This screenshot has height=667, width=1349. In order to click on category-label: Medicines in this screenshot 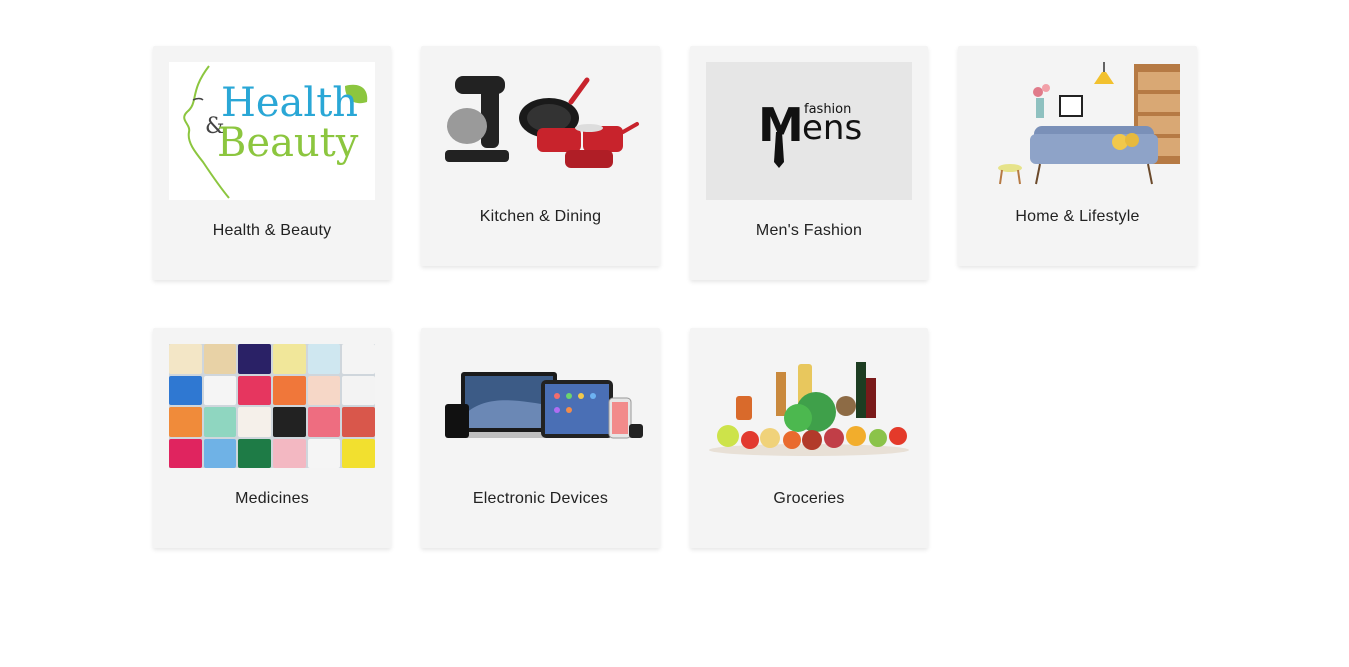, I will do `click(272, 498)`.